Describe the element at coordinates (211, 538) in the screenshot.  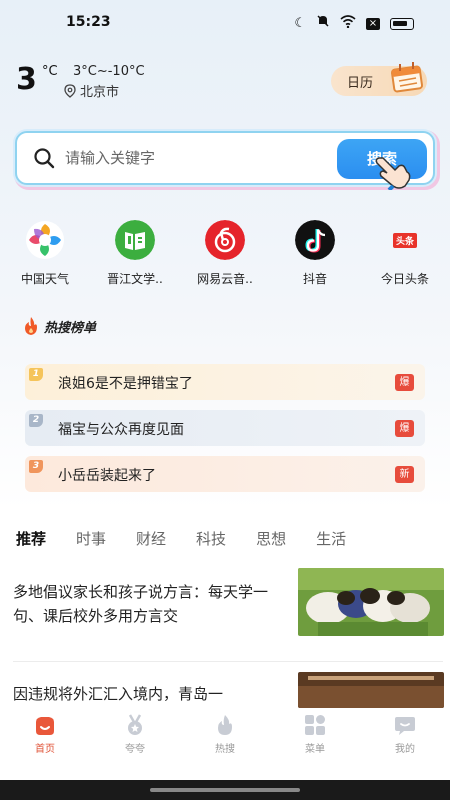
I see `tab-tech: 科技` at that location.